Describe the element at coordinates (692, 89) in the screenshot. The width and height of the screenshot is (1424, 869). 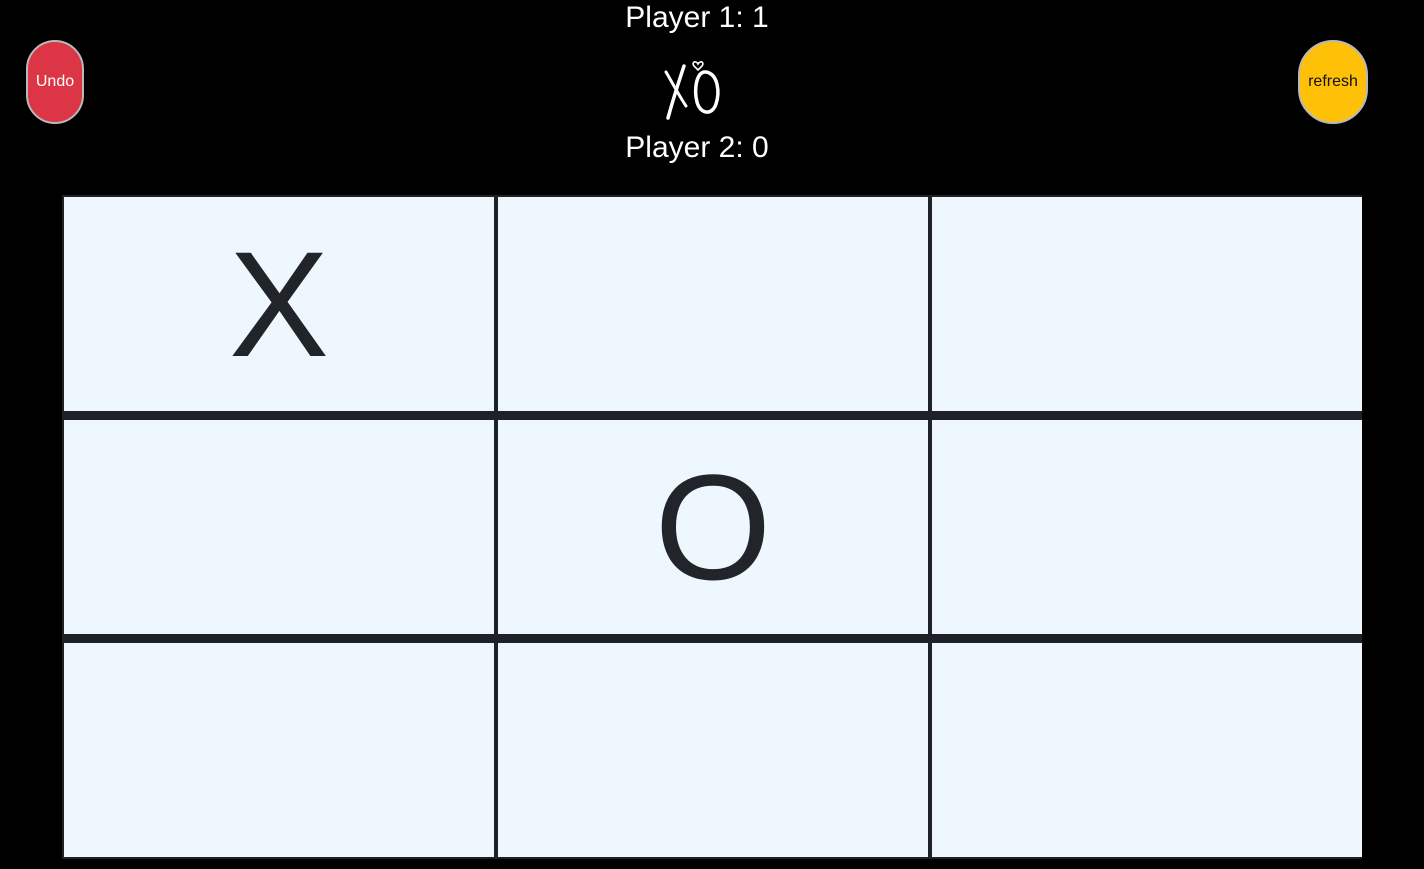
I see `xo-logo-icon` at that location.